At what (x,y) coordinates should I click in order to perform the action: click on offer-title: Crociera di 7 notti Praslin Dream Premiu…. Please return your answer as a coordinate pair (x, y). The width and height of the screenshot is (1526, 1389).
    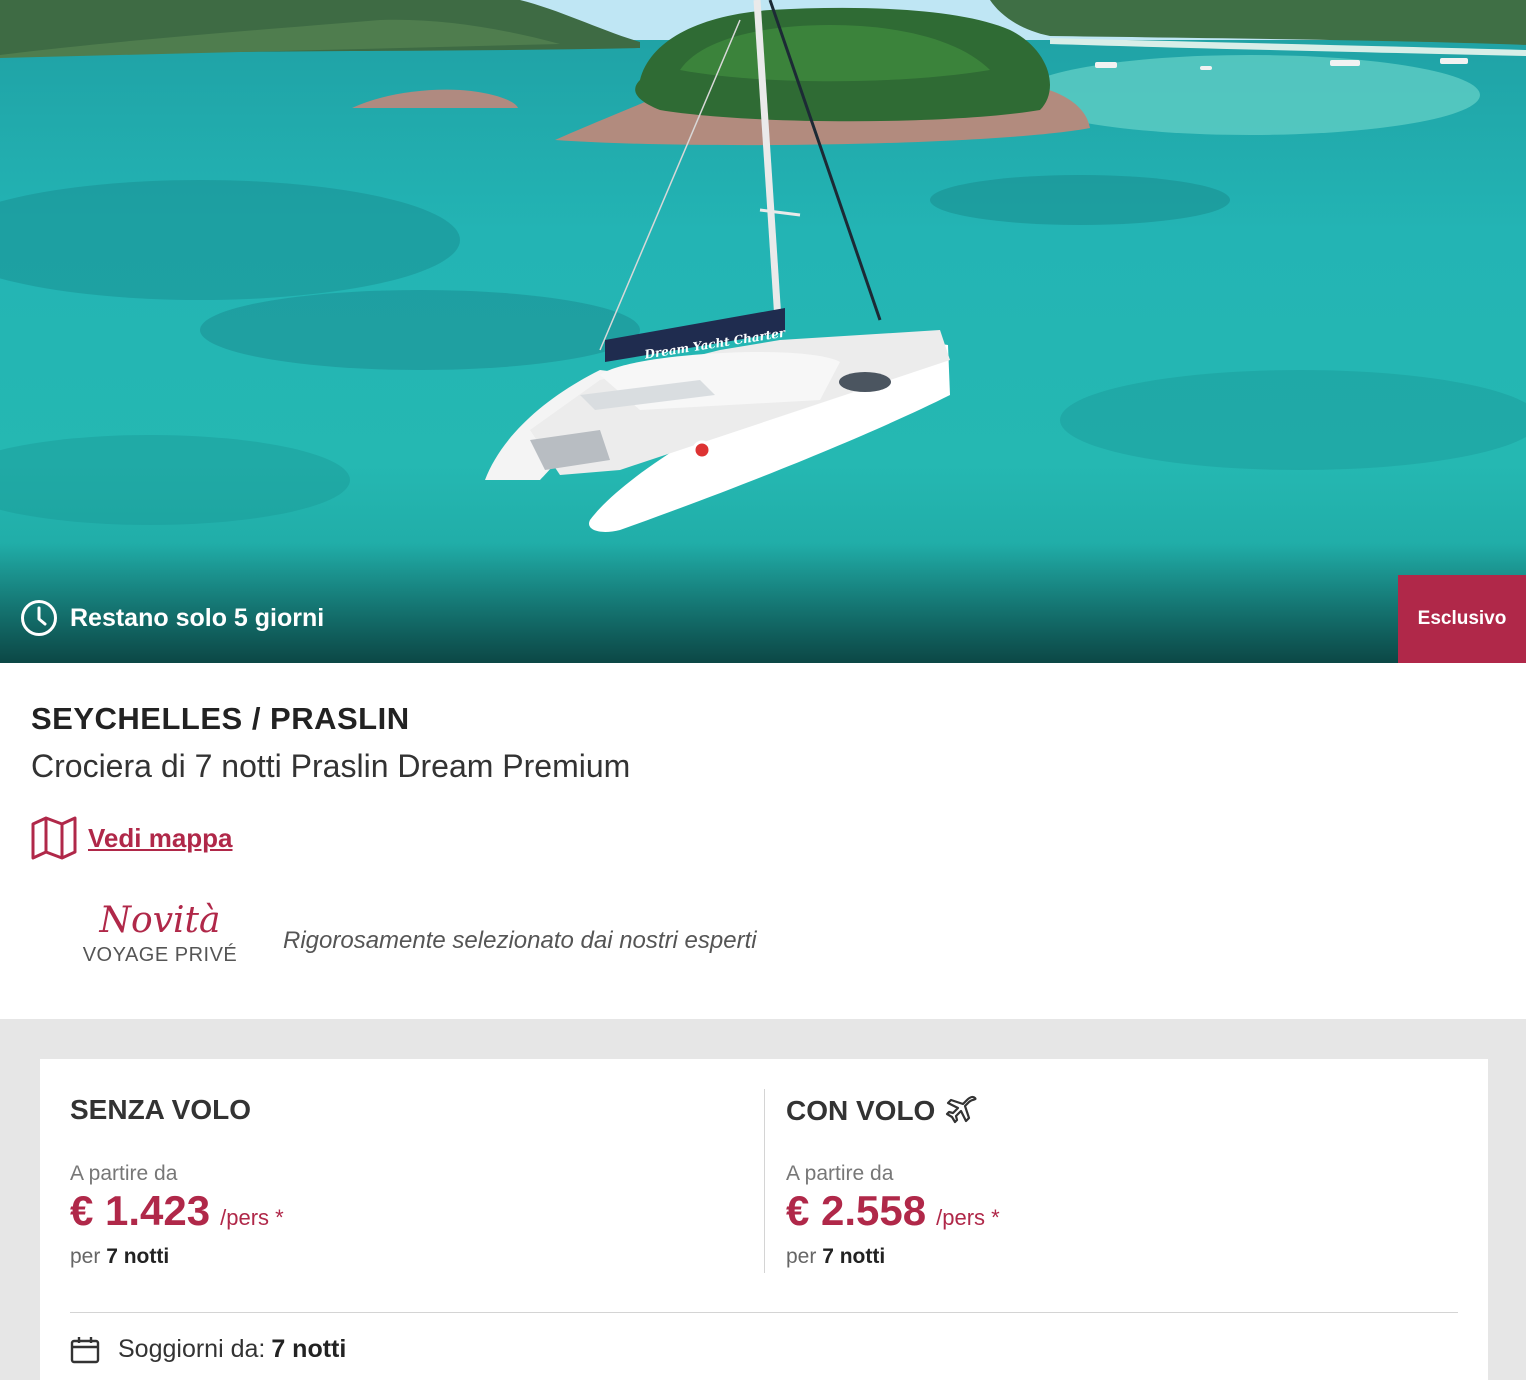
    Looking at the image, I should click on (331, 766).